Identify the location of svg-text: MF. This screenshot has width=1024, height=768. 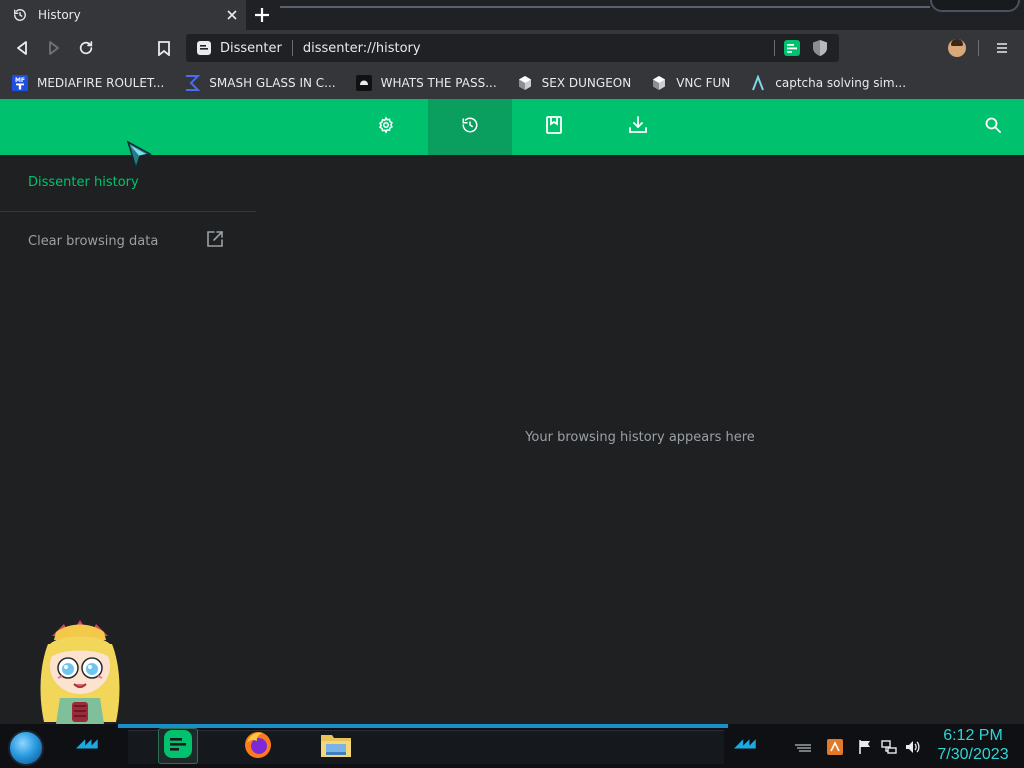
(20, 80).